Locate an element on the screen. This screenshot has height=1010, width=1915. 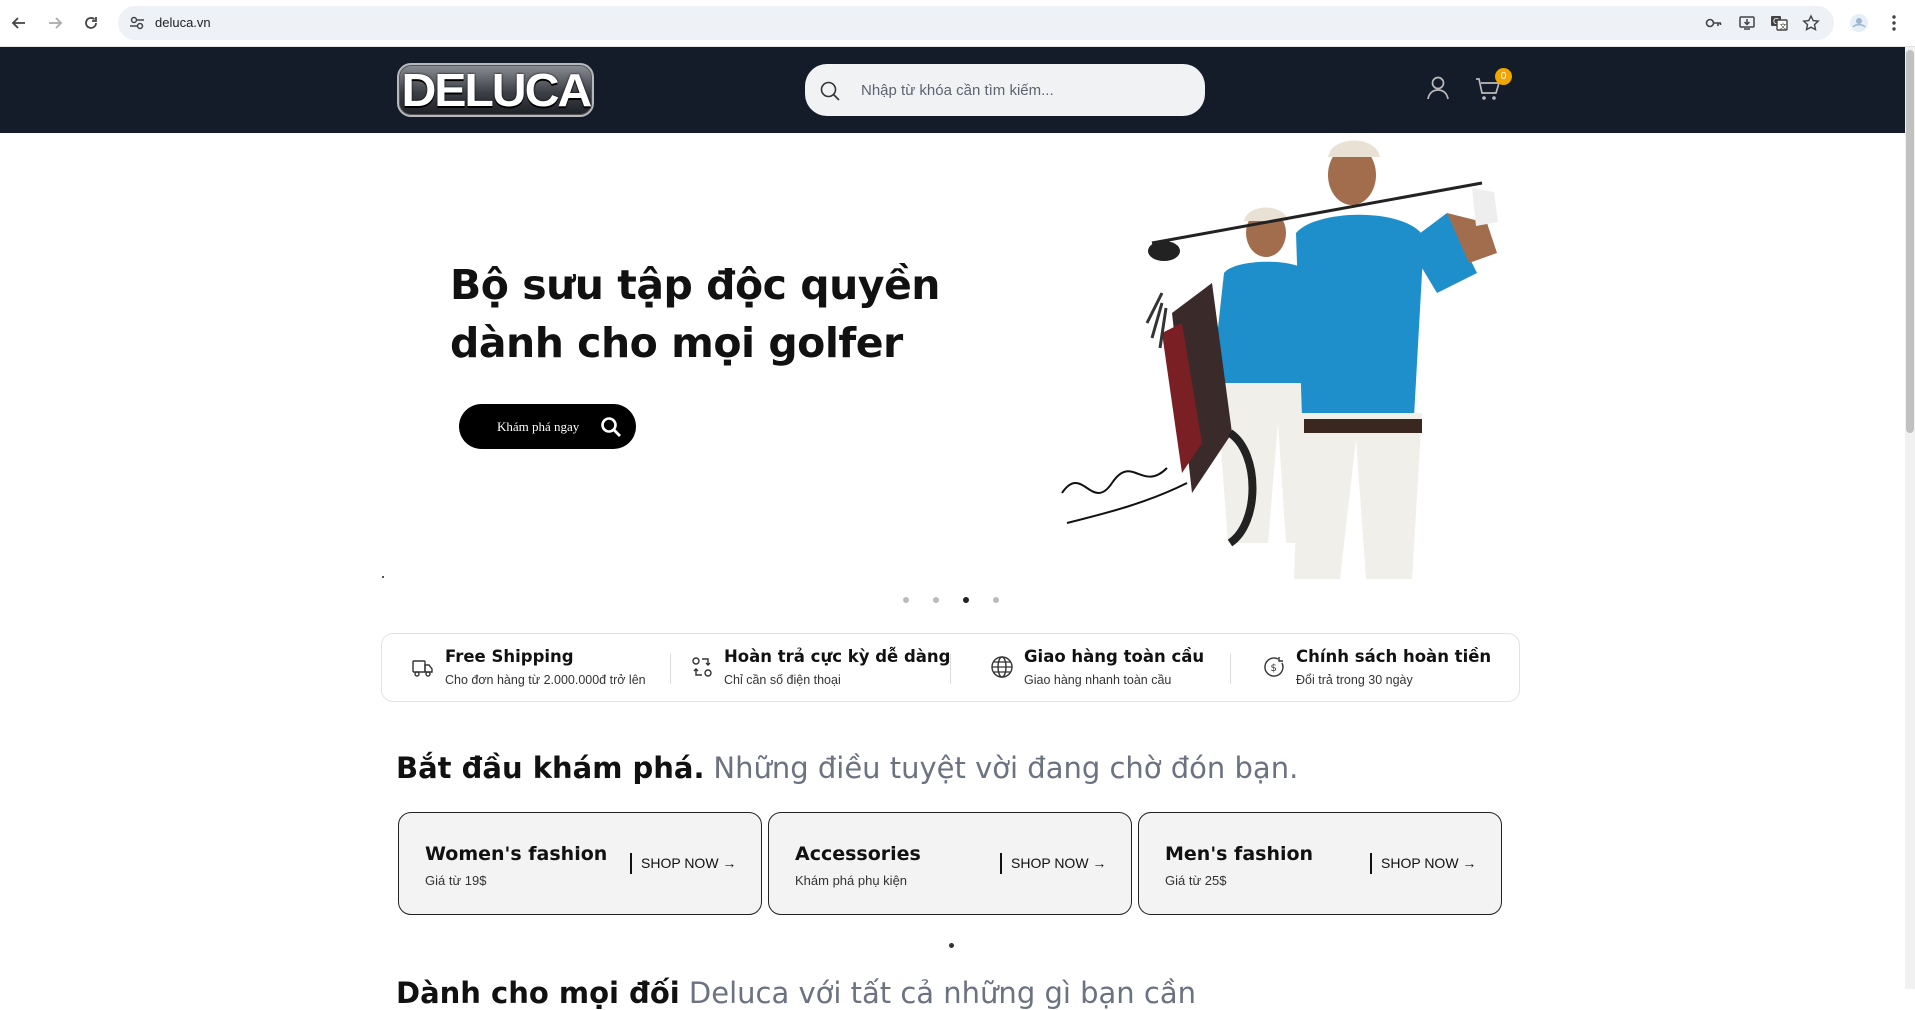
refund-icon: $ is located at coordinates (1274, 667).